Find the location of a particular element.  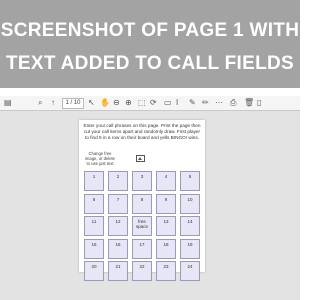

text-icon: I is located at coordinates (177, 103).